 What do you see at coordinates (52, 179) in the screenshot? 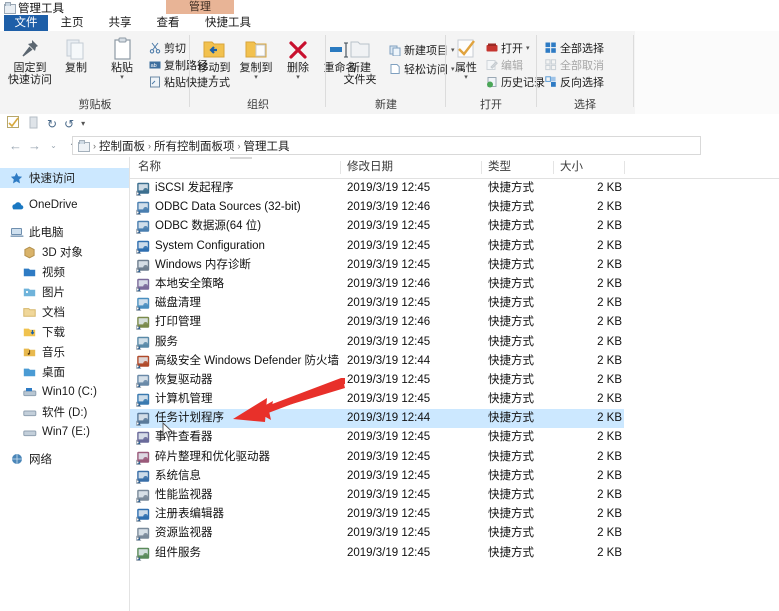
I see `sidebar-item-label: 快速访问` at bounding box center [52, 179].